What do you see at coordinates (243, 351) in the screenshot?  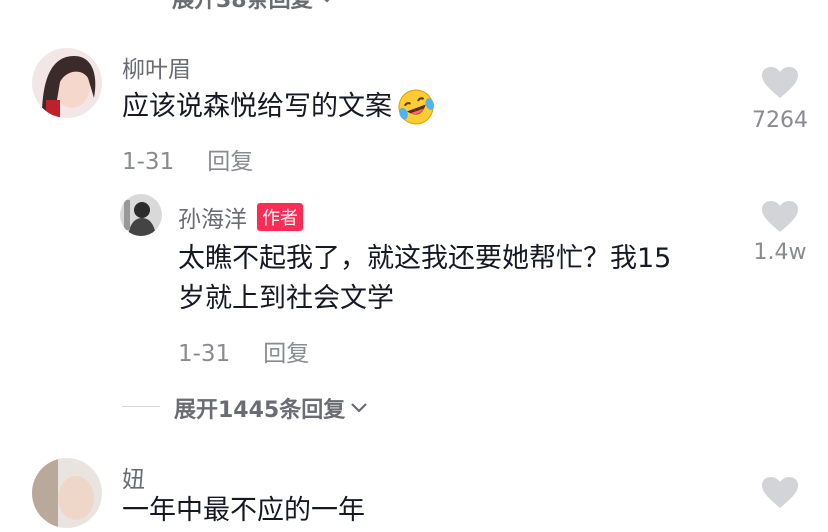 I see `reply-meta: 1-31 回复` at bounding box center [243, 351].